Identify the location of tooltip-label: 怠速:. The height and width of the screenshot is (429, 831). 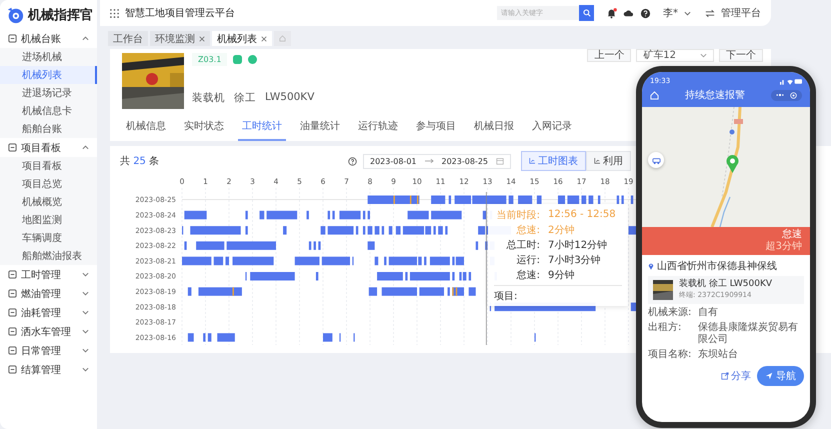
(528, 230).